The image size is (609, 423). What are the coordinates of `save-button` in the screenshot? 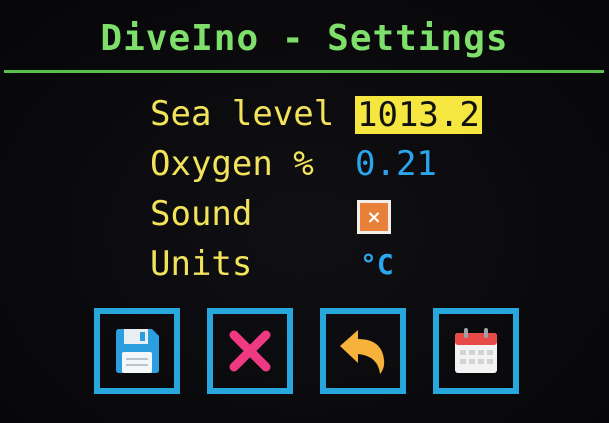 It's located at (137, 351).